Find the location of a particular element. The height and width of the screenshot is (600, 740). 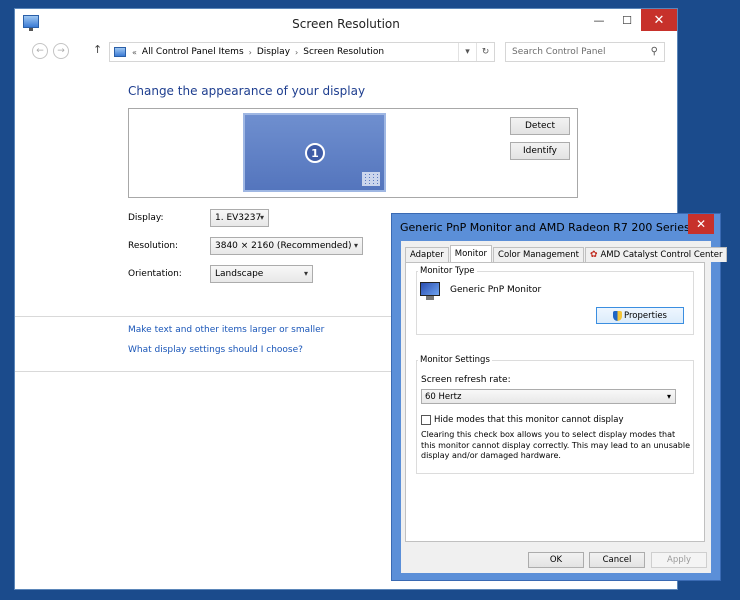

monitor-thumbnail: 1 is located at coordinates (314, 152).